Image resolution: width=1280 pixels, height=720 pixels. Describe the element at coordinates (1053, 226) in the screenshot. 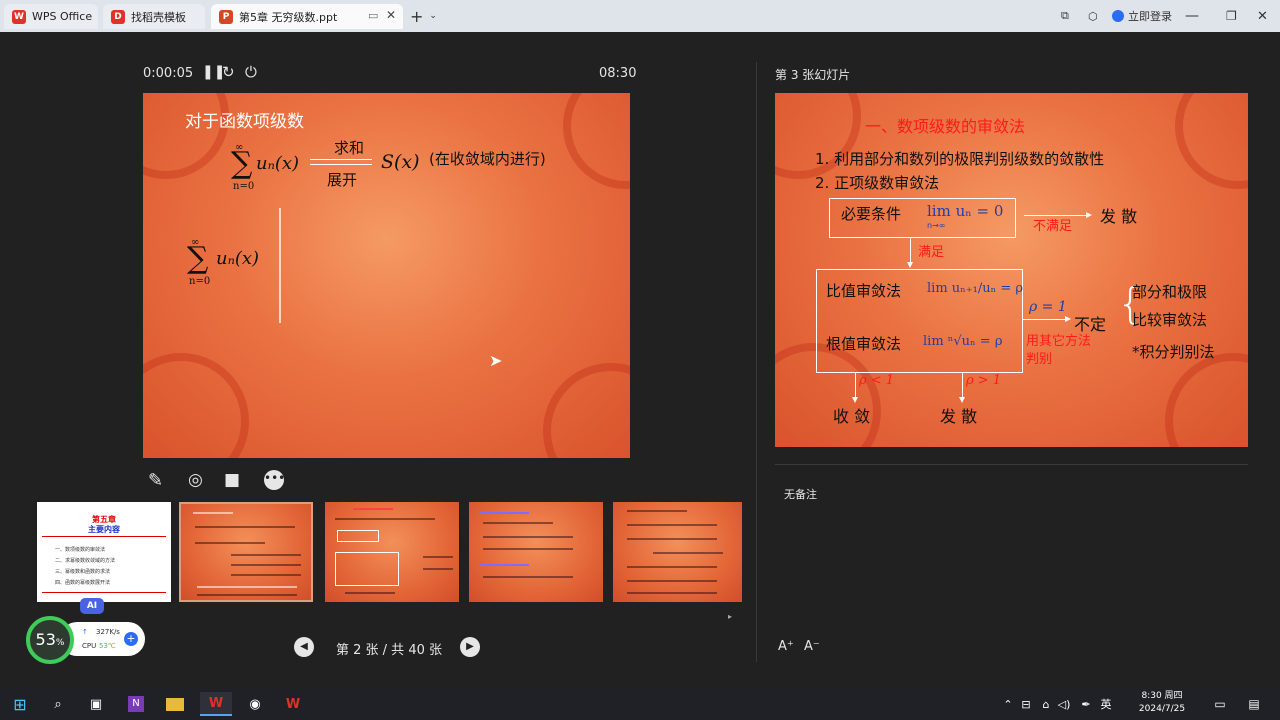

I see `not-satisfied-label: 不满足` at that location.